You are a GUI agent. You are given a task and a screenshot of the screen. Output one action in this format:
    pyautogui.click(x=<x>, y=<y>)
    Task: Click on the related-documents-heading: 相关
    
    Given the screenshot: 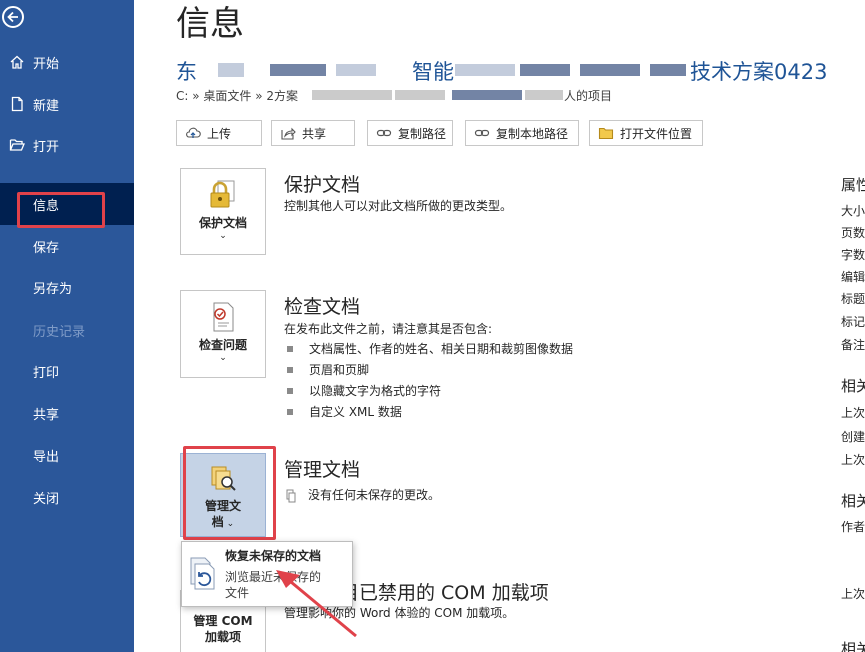 What is the action you would take?
    pyautogui.click(x=853, y=646)
    